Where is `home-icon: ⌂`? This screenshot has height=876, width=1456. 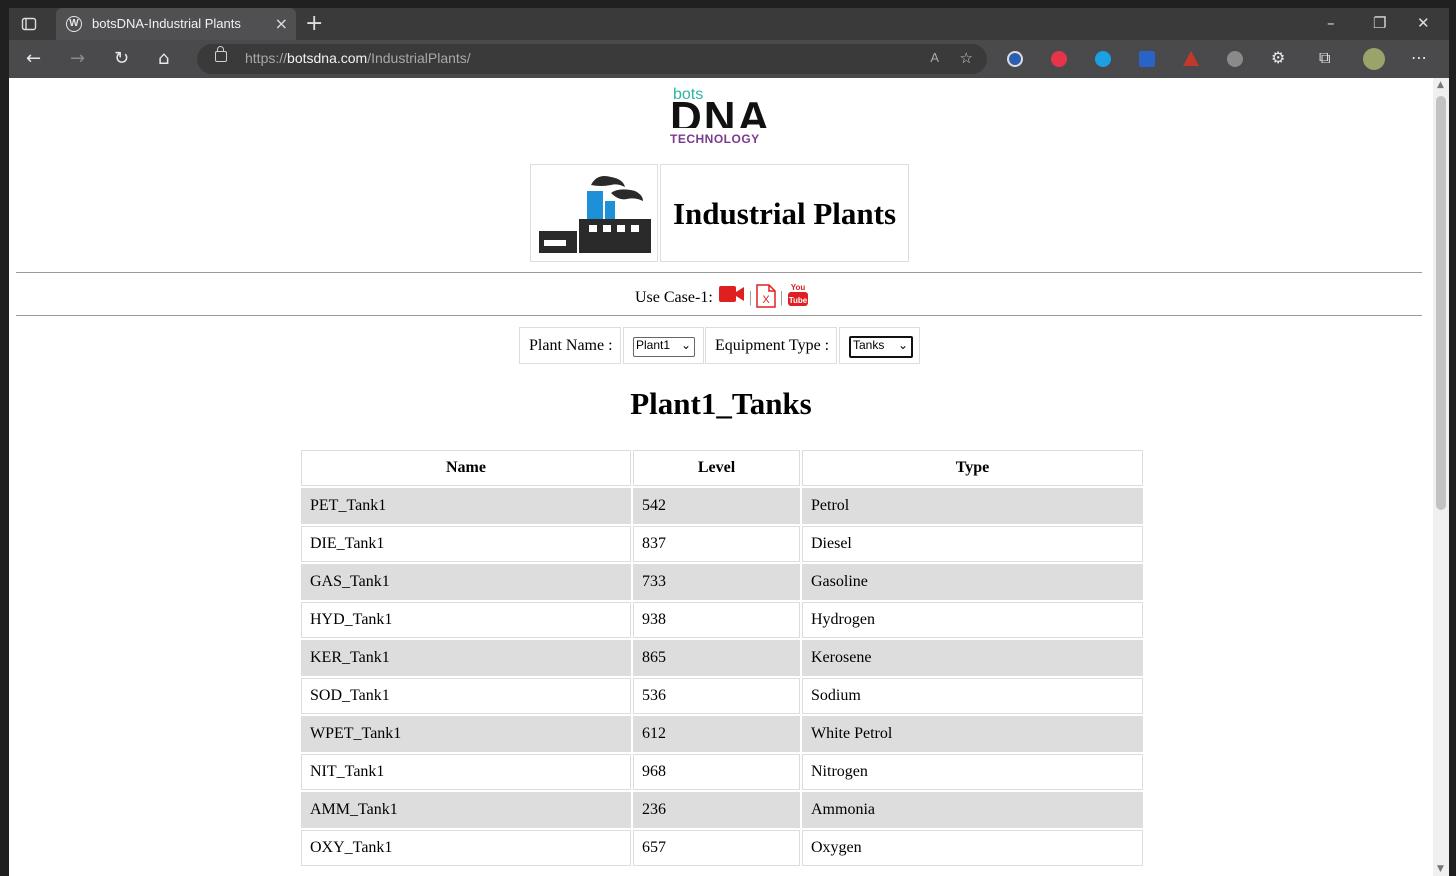 home-icon: ⌂ is located at coordinates (163, 58).